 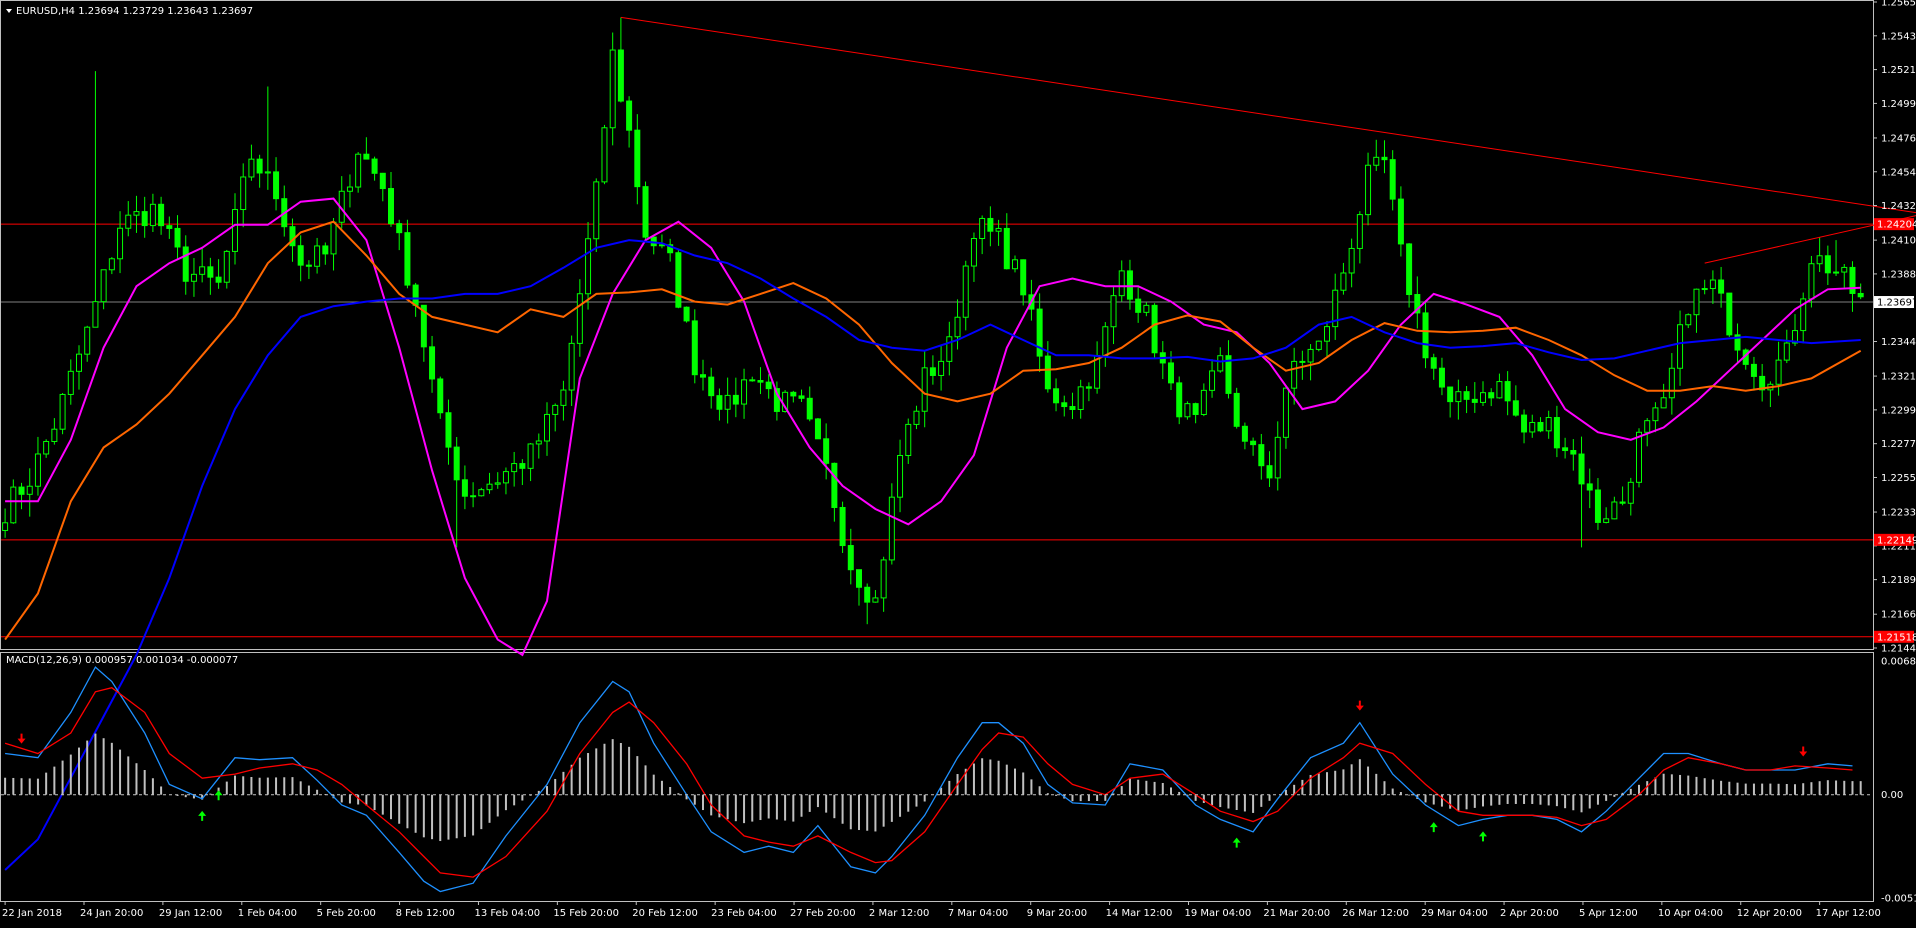 I want to click on time-axis-label: 29 Mar 04:00, so click(x=1454, y=913).